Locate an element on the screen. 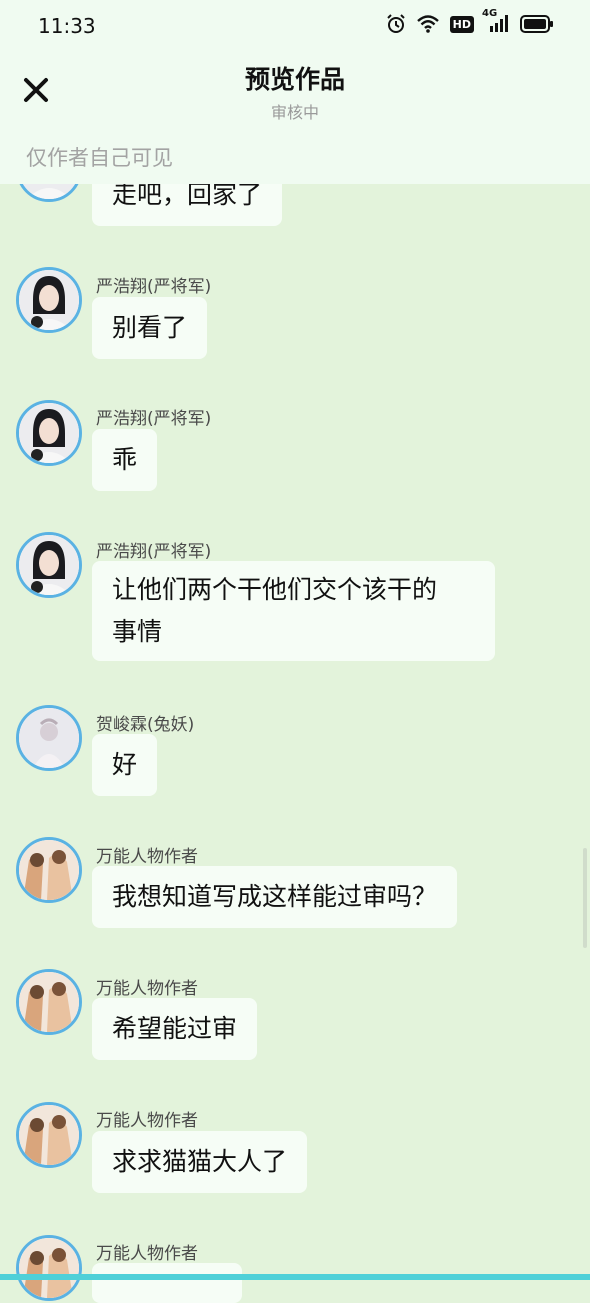 Image resolution: width=590 pixels, height=1303 pixels. status-bar: 11:33 HD 4G is located at coordinates (295, 26).